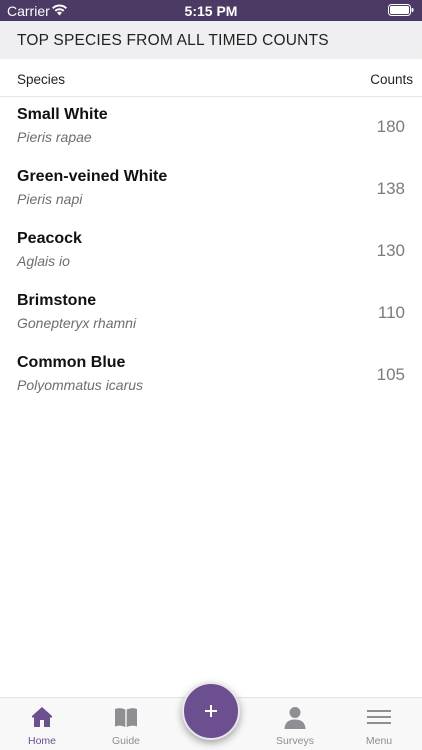 Image resolution: width=422 pixels, height=750 pixels. I want to click on status-time: 5:15 PM, so click(211, 11).